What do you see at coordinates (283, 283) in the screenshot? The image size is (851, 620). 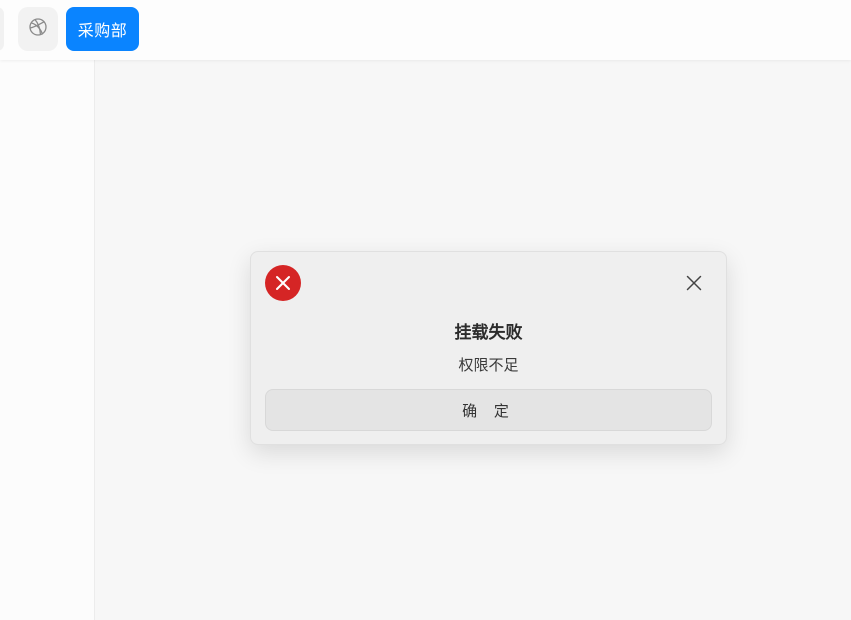 I see `error-icon` at bounding box center [283, 283].